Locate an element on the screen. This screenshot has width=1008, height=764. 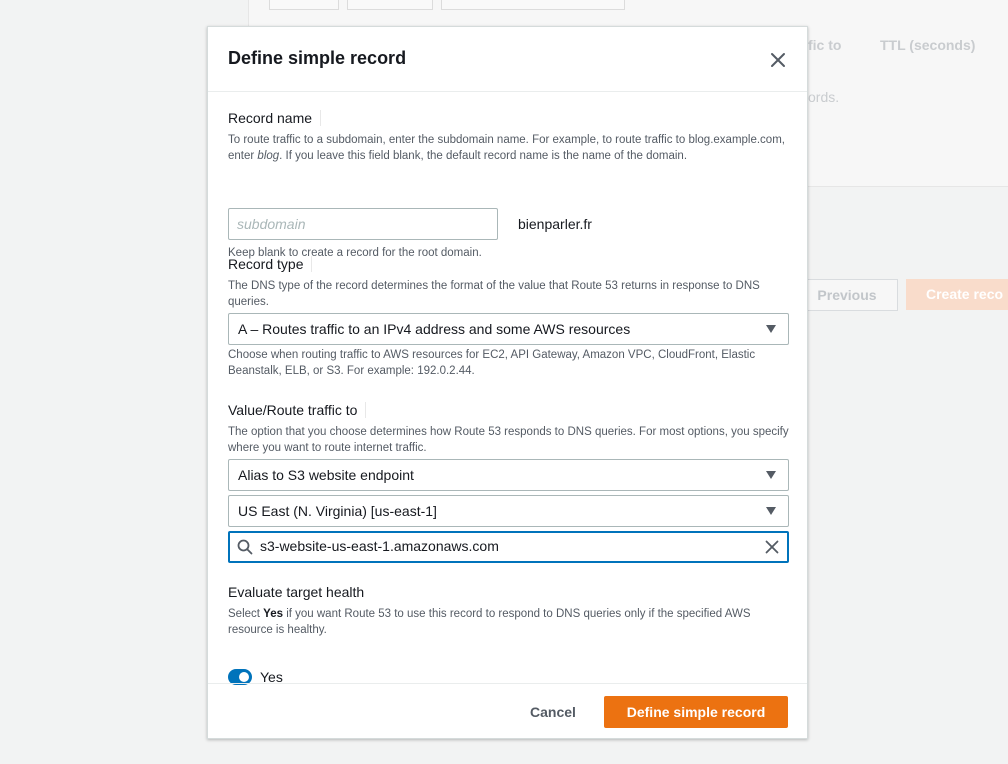
background-column-header: TTL (seconds) is located at coordinates (928, 45).